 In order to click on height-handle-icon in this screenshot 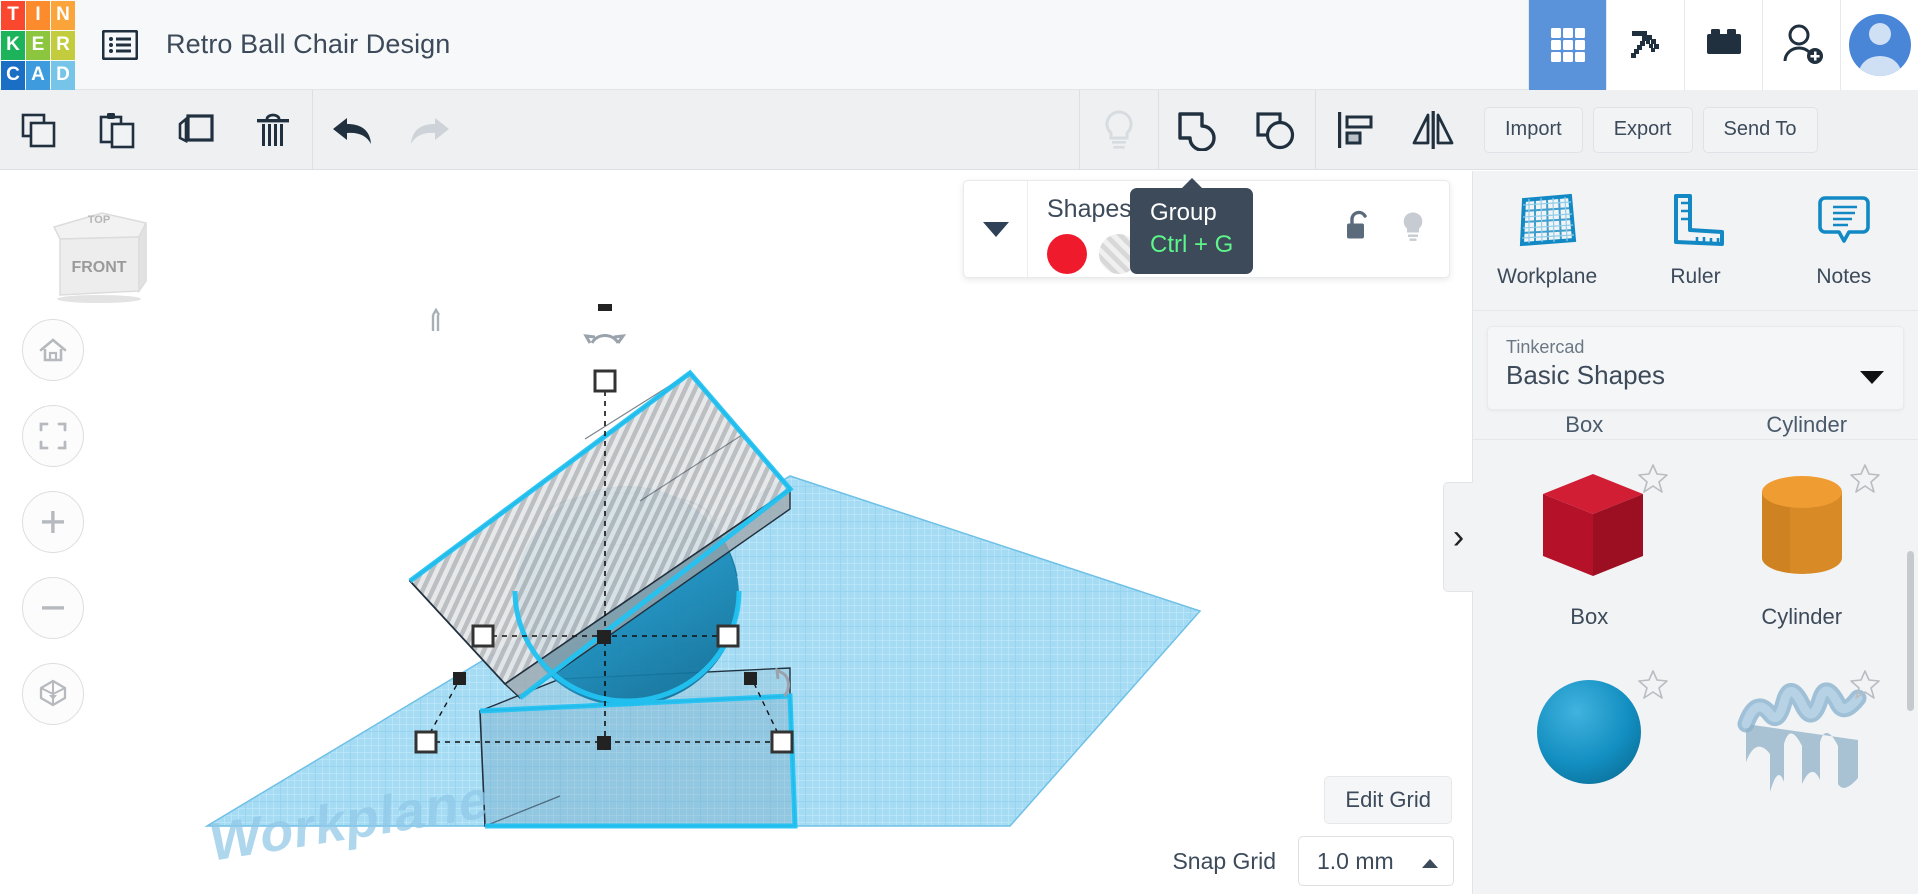, I will do `click(436, 319)`.